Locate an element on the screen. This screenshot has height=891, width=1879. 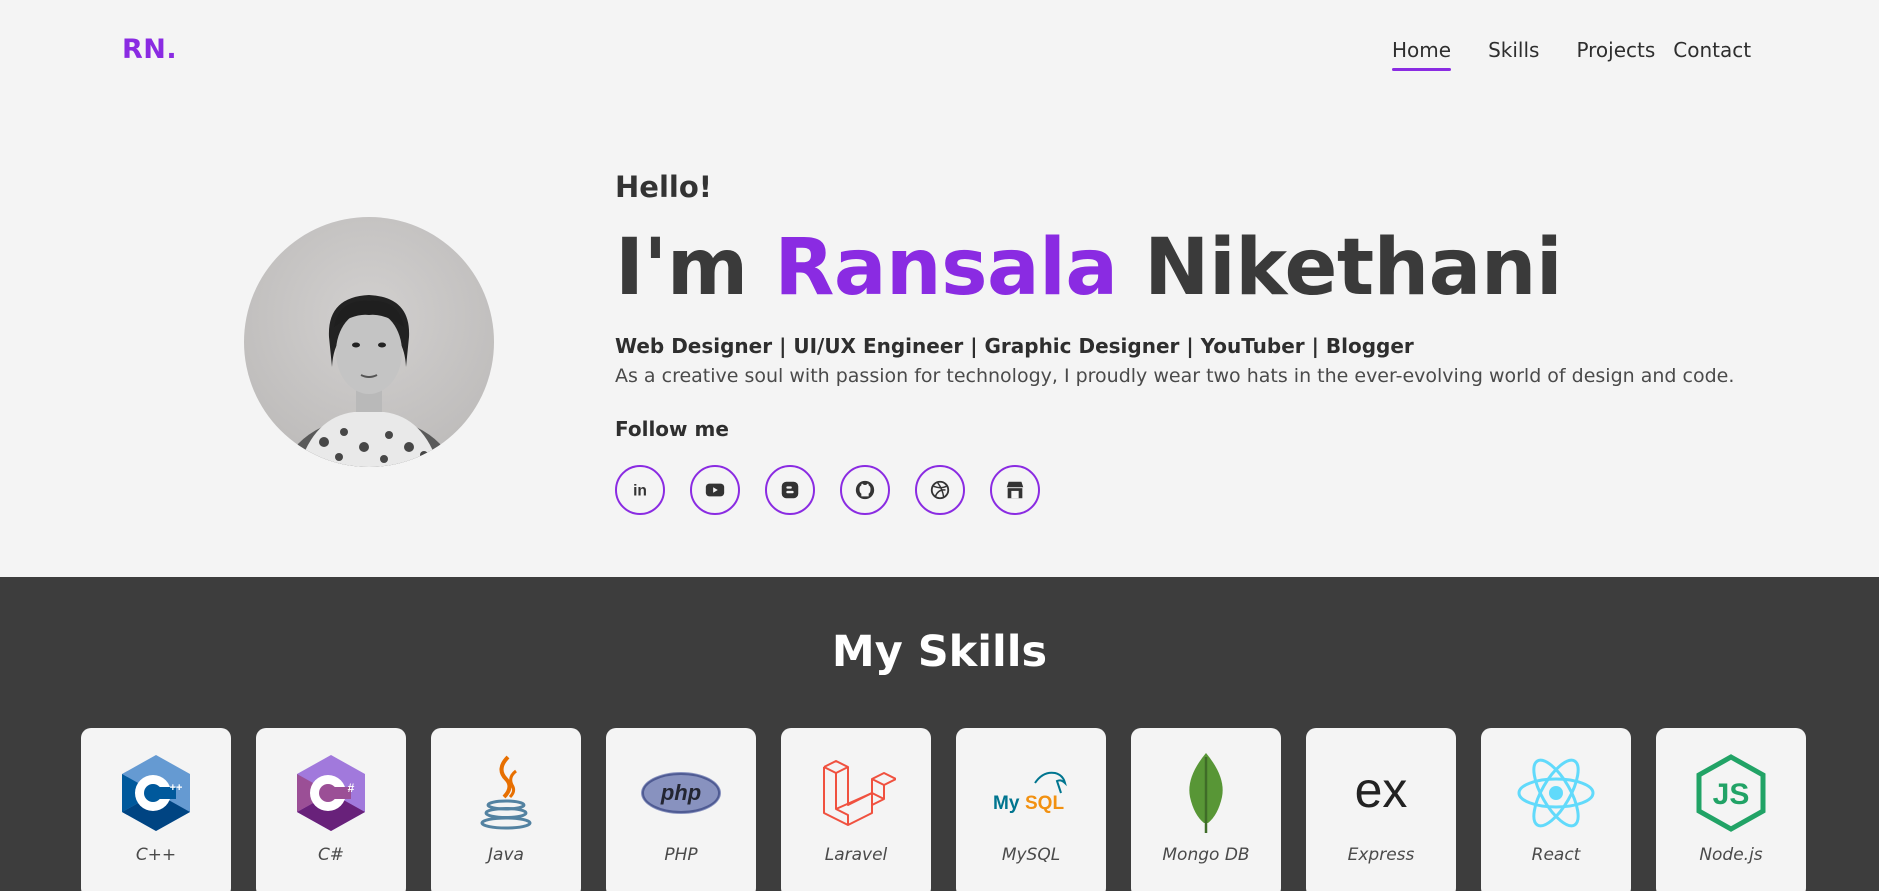
first-name: Ransala is located at coordinates (946, 268).